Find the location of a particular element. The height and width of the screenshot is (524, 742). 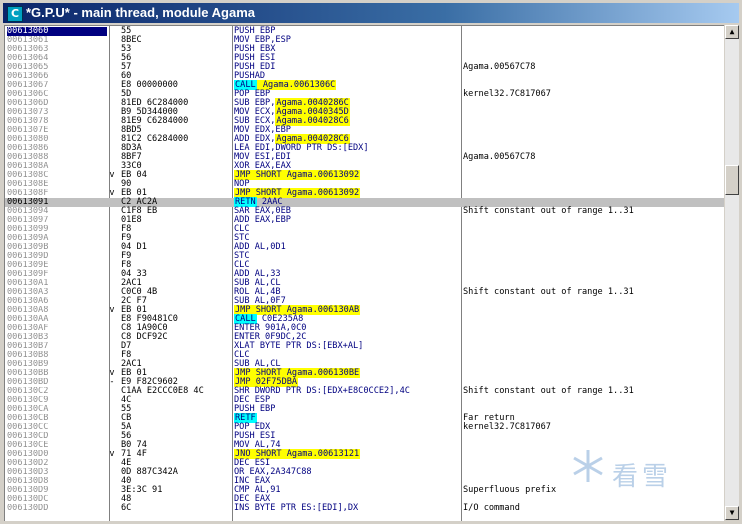

address-cell: 0061307E is located at coordinates (28, 130).